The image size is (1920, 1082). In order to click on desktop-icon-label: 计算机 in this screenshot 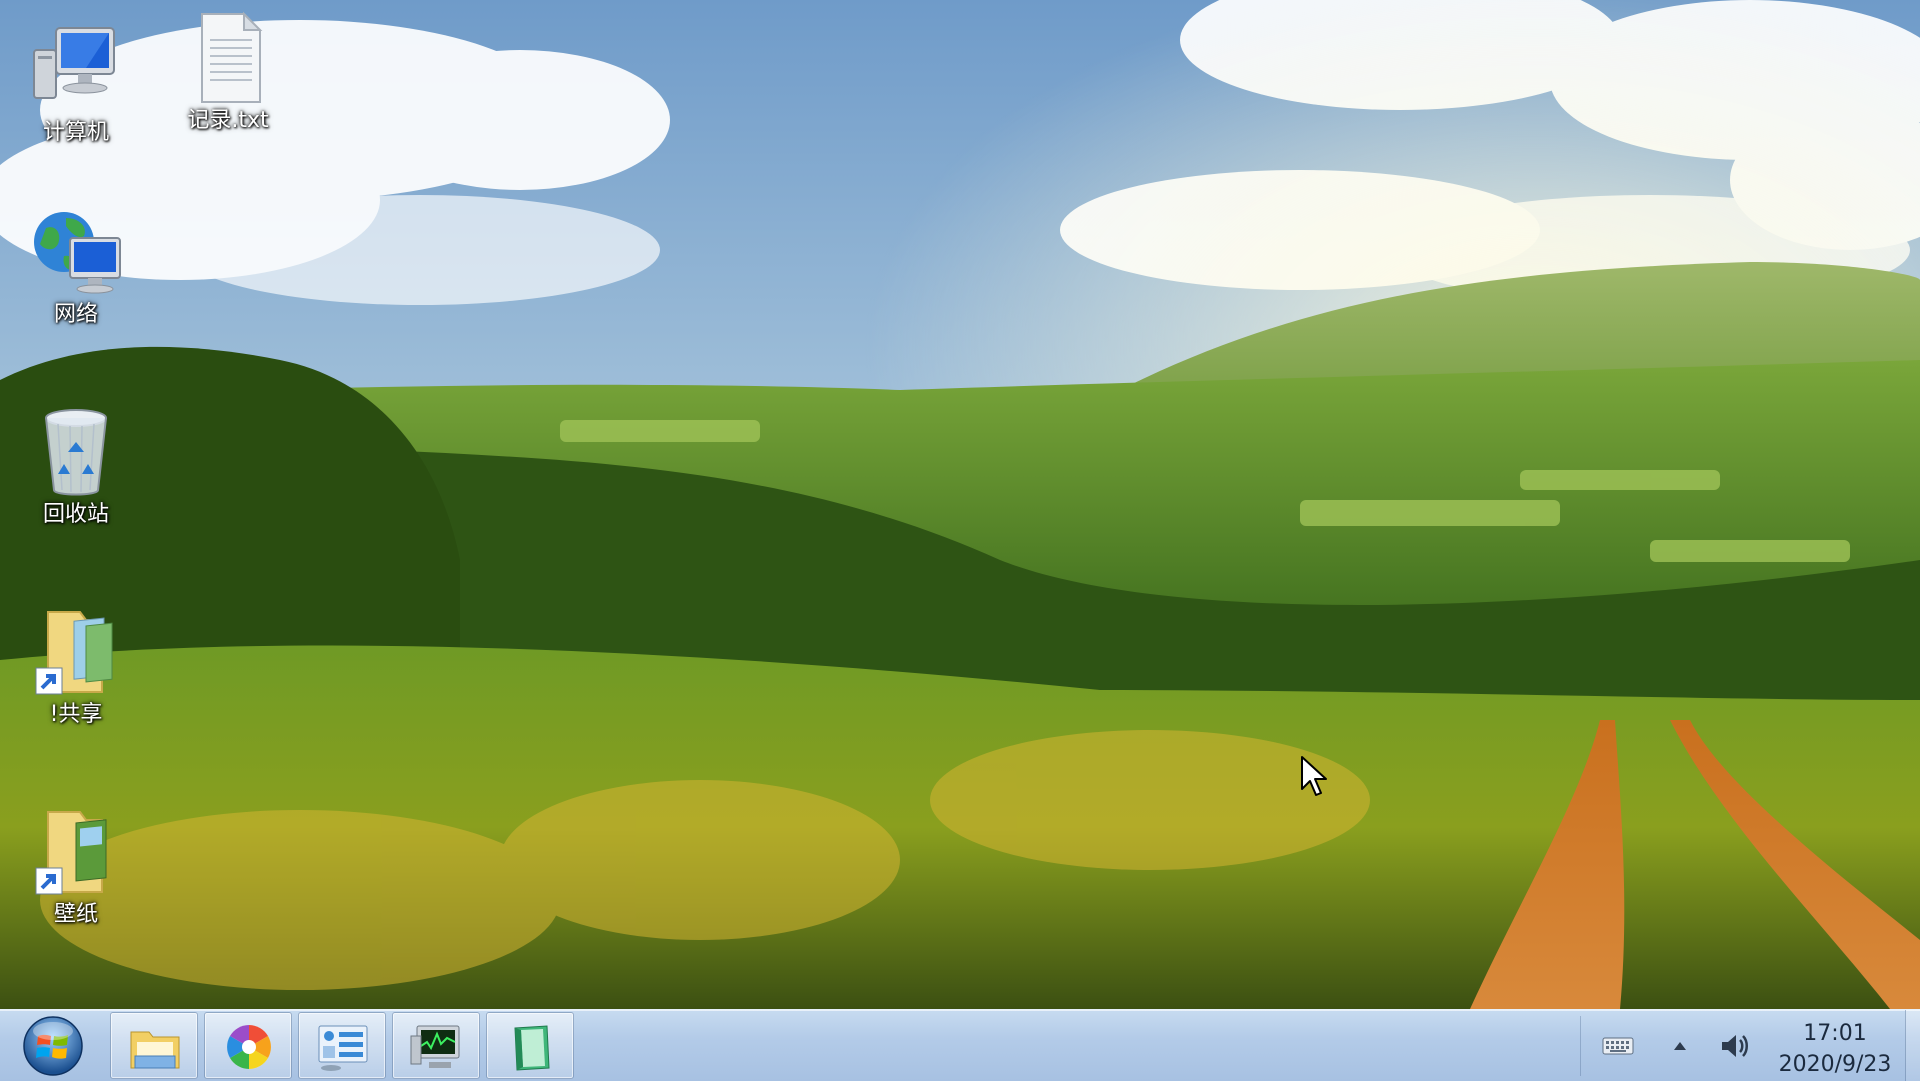, I will do `click(75, 132)`.